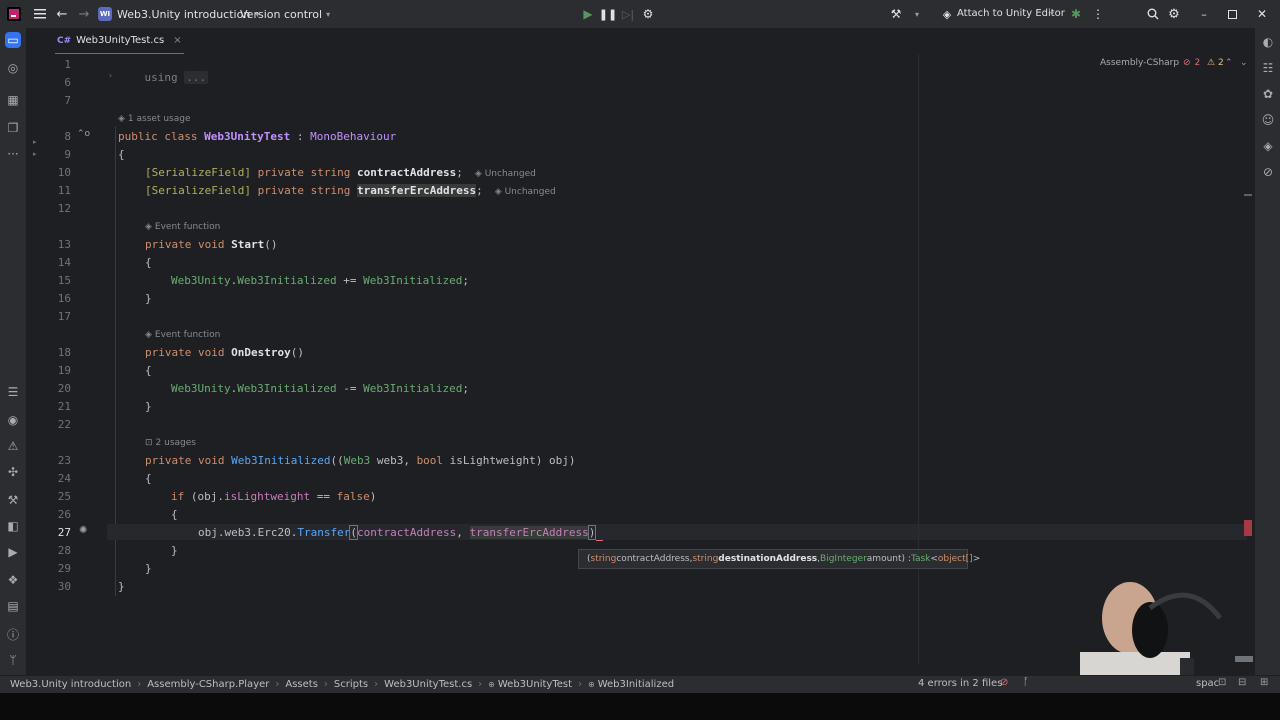 Image resolution: width=1280 pixels, height=720 pixels. Describe the element at coordinates (648, 14) in the screenshot. I see `debug-icon: ⚙` at that location.